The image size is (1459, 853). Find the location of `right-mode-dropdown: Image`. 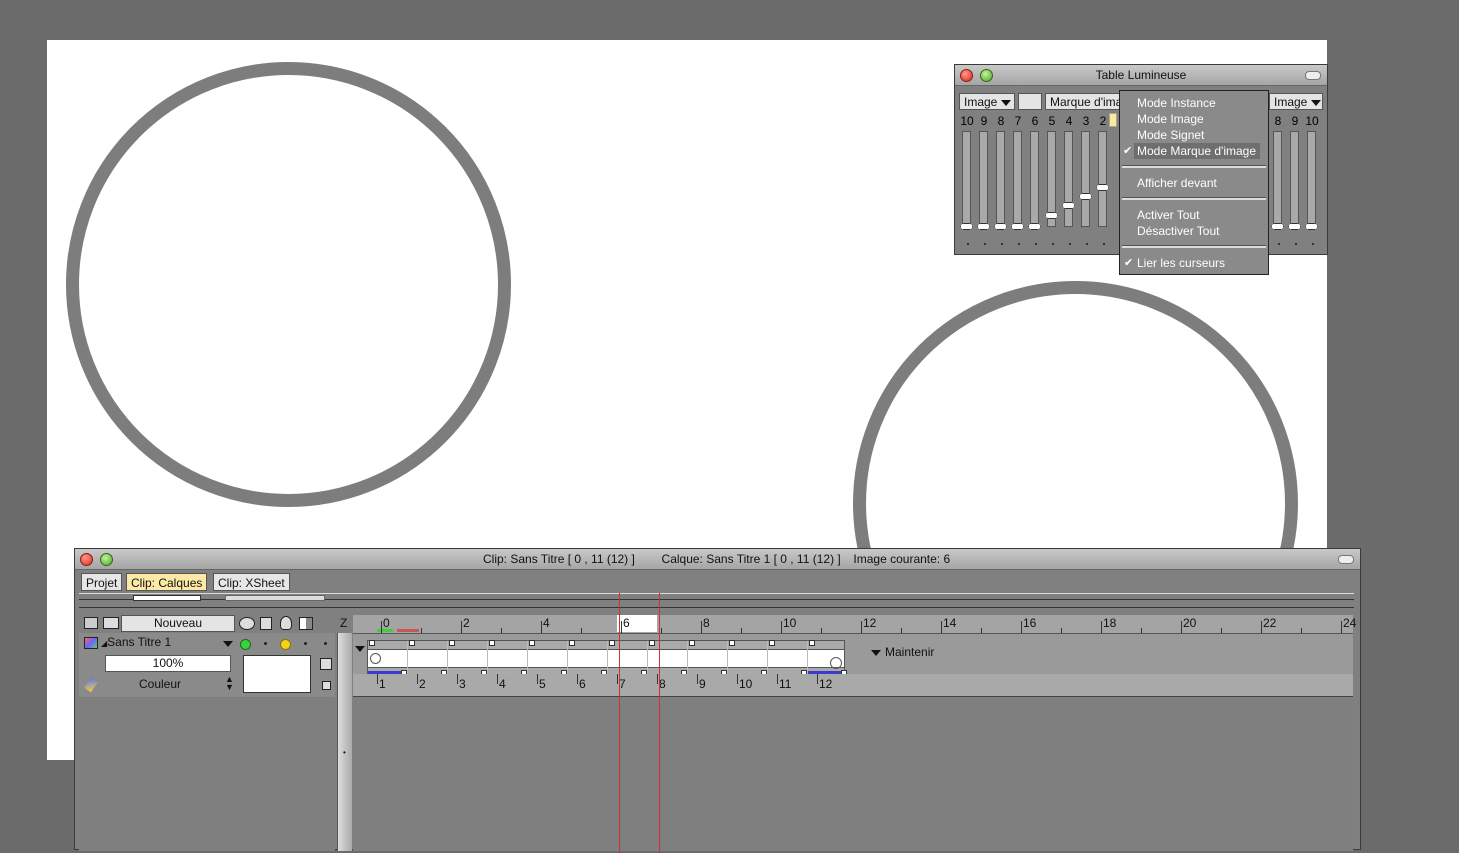

right-mode-dropdown: Image is located at coordinates (1296, 101).